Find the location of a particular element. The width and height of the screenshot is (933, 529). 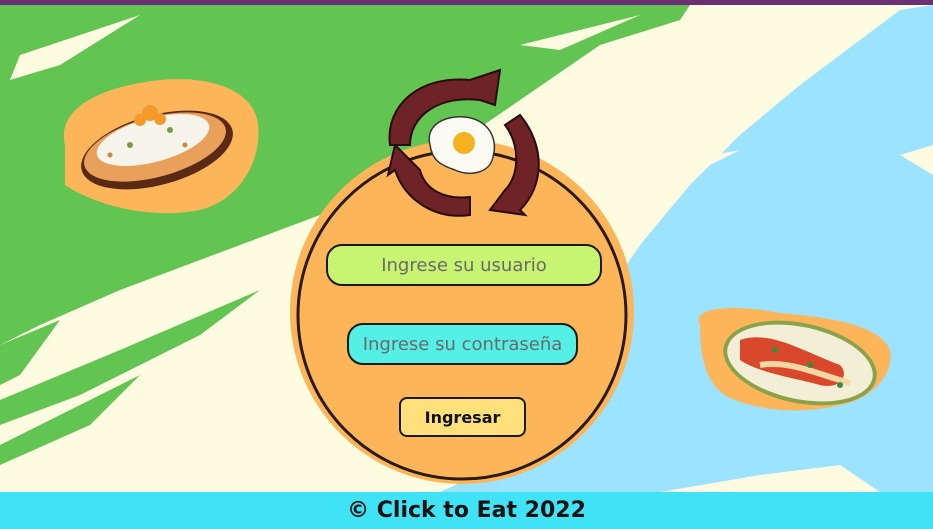

footer-bar: © Click to Eat 2022 is located at coordinates (466, 510).